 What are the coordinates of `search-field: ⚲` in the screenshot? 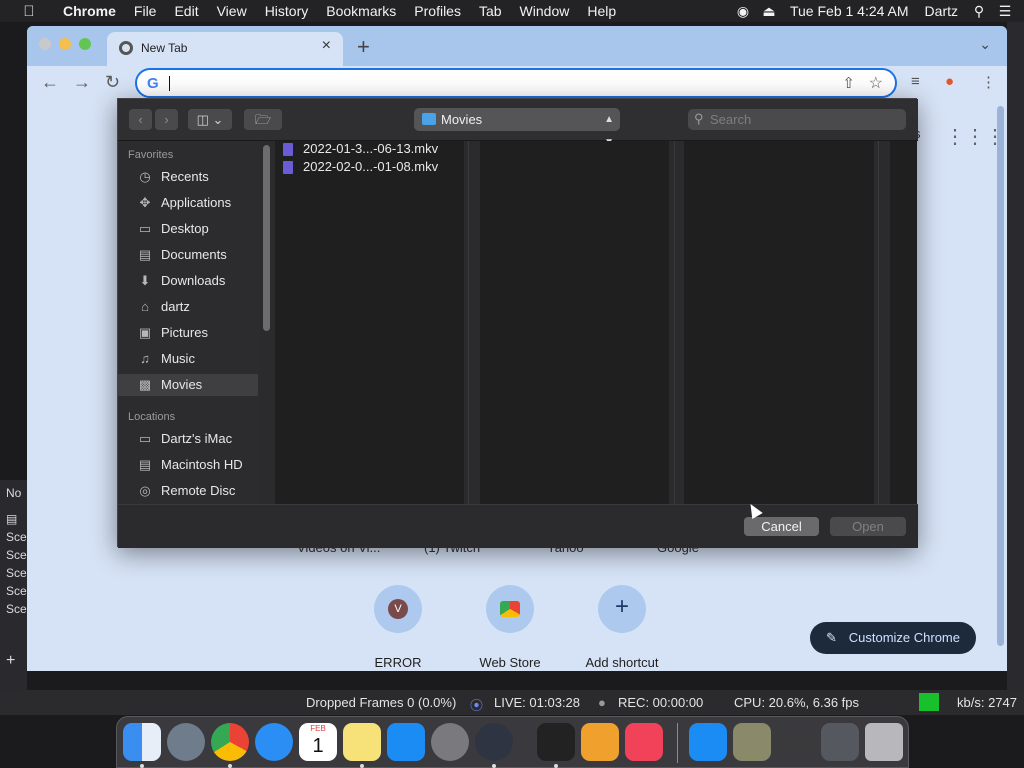 It's located at (797, 119).